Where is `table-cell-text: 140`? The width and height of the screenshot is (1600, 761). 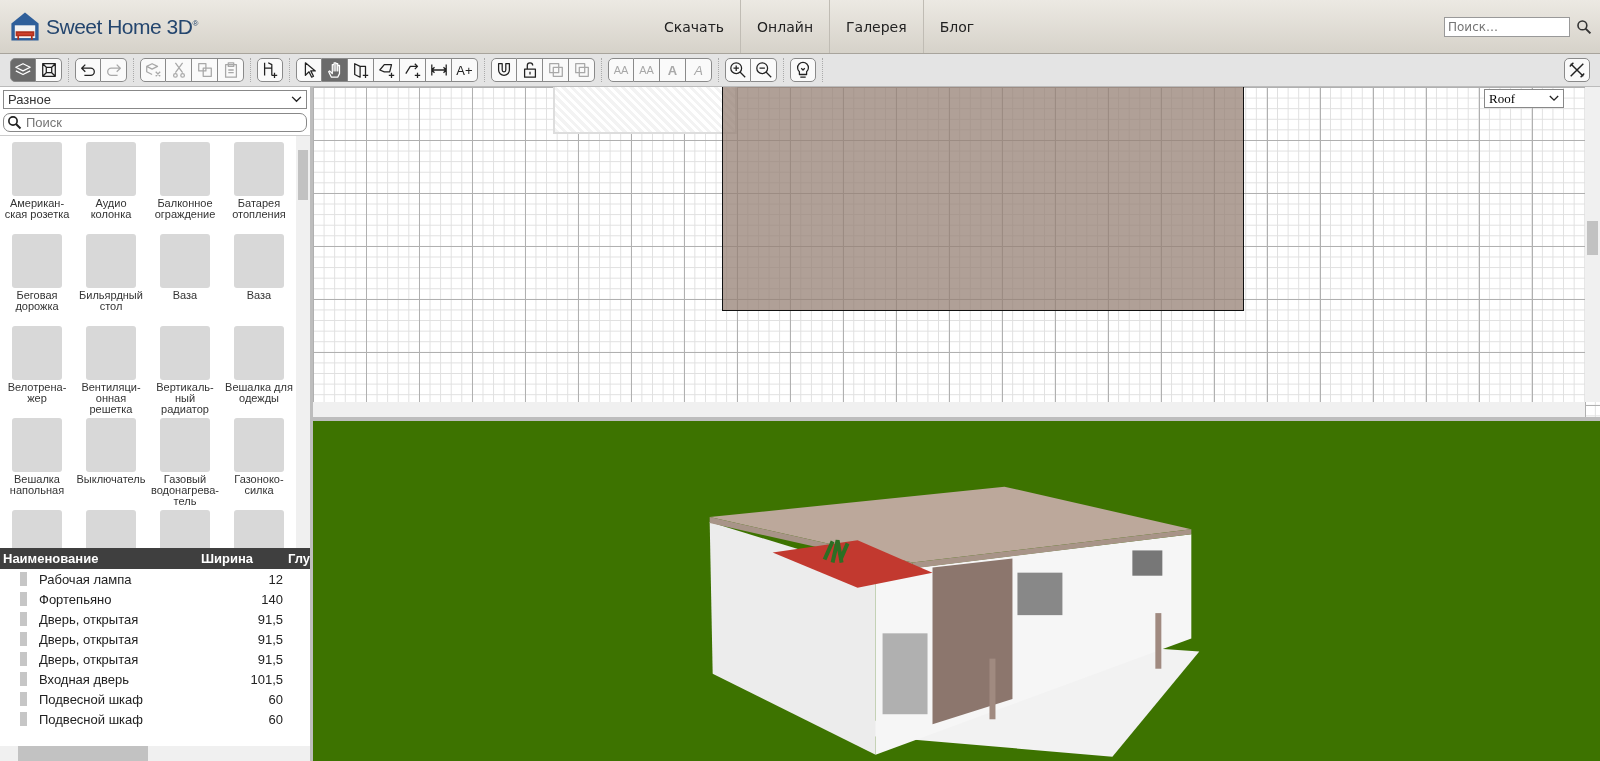
table-cell-text: 140 is located at coordinates (271, 599).